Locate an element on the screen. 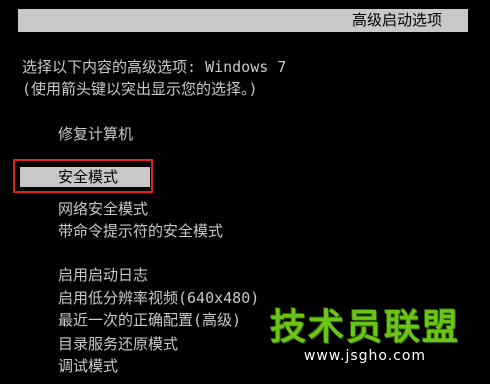 This screenshot has width=490, height=384. watermark-url: www.jsgho.com is located at coordinates (365, 356).